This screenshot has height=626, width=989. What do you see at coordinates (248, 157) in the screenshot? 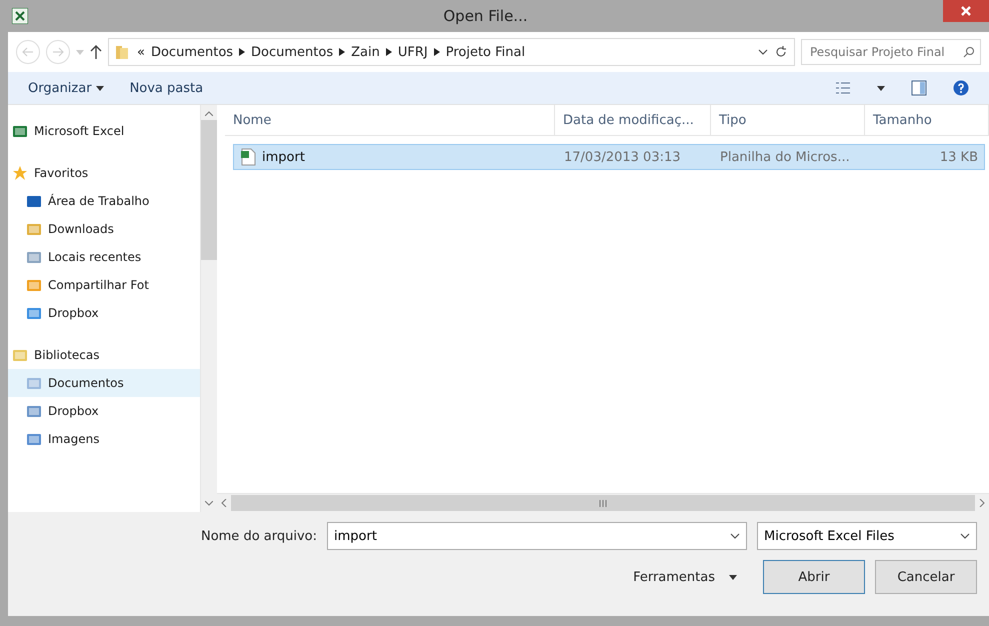
I see `spreadsheet-file-icon` at bounding box center [248, 157].